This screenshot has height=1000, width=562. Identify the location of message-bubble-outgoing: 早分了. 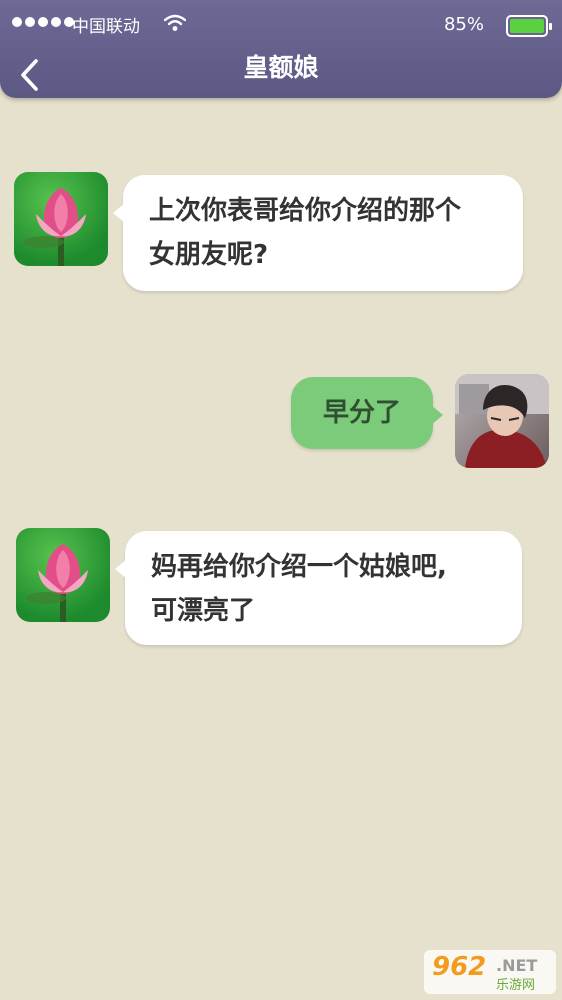
(367, 413).